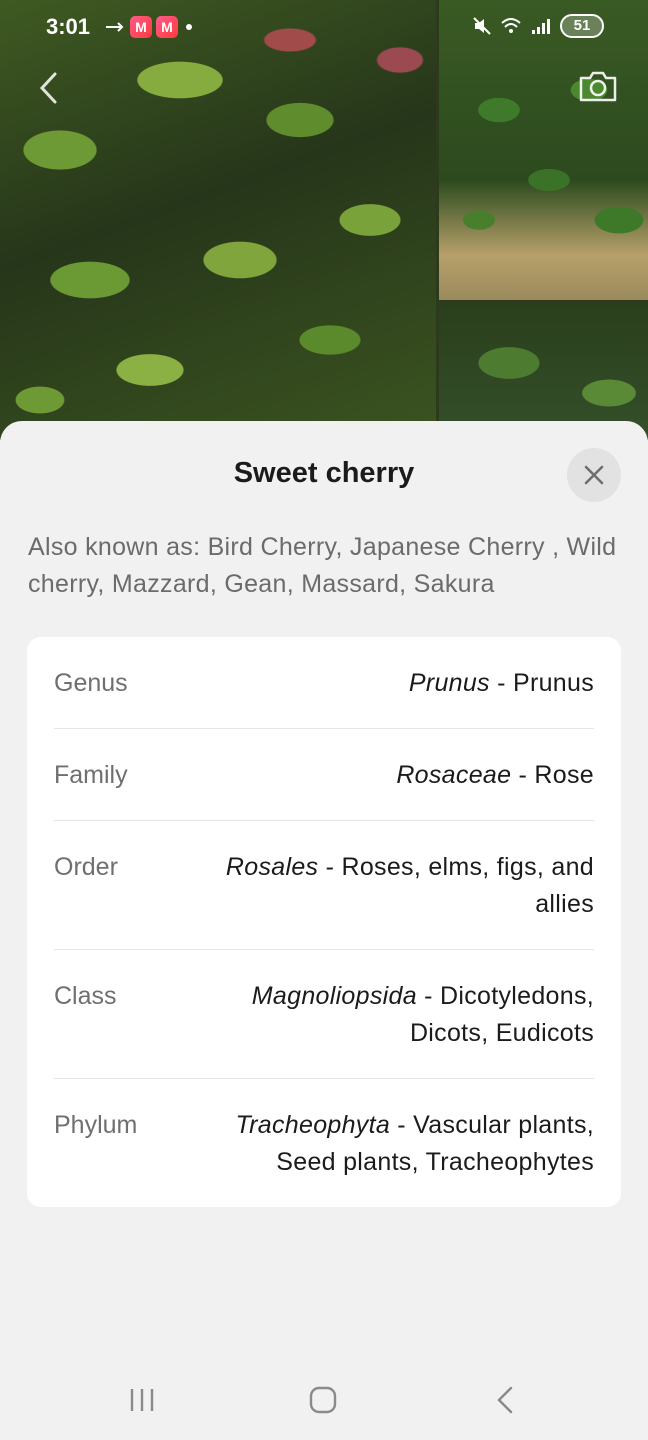 Image resolution: width=648 pixels, height=1440 pixels. What do you see at coordinates (324, 28) in the screenshot?
I see `status-bar: 3:01 M M 51` at bounding box center [324, 28].